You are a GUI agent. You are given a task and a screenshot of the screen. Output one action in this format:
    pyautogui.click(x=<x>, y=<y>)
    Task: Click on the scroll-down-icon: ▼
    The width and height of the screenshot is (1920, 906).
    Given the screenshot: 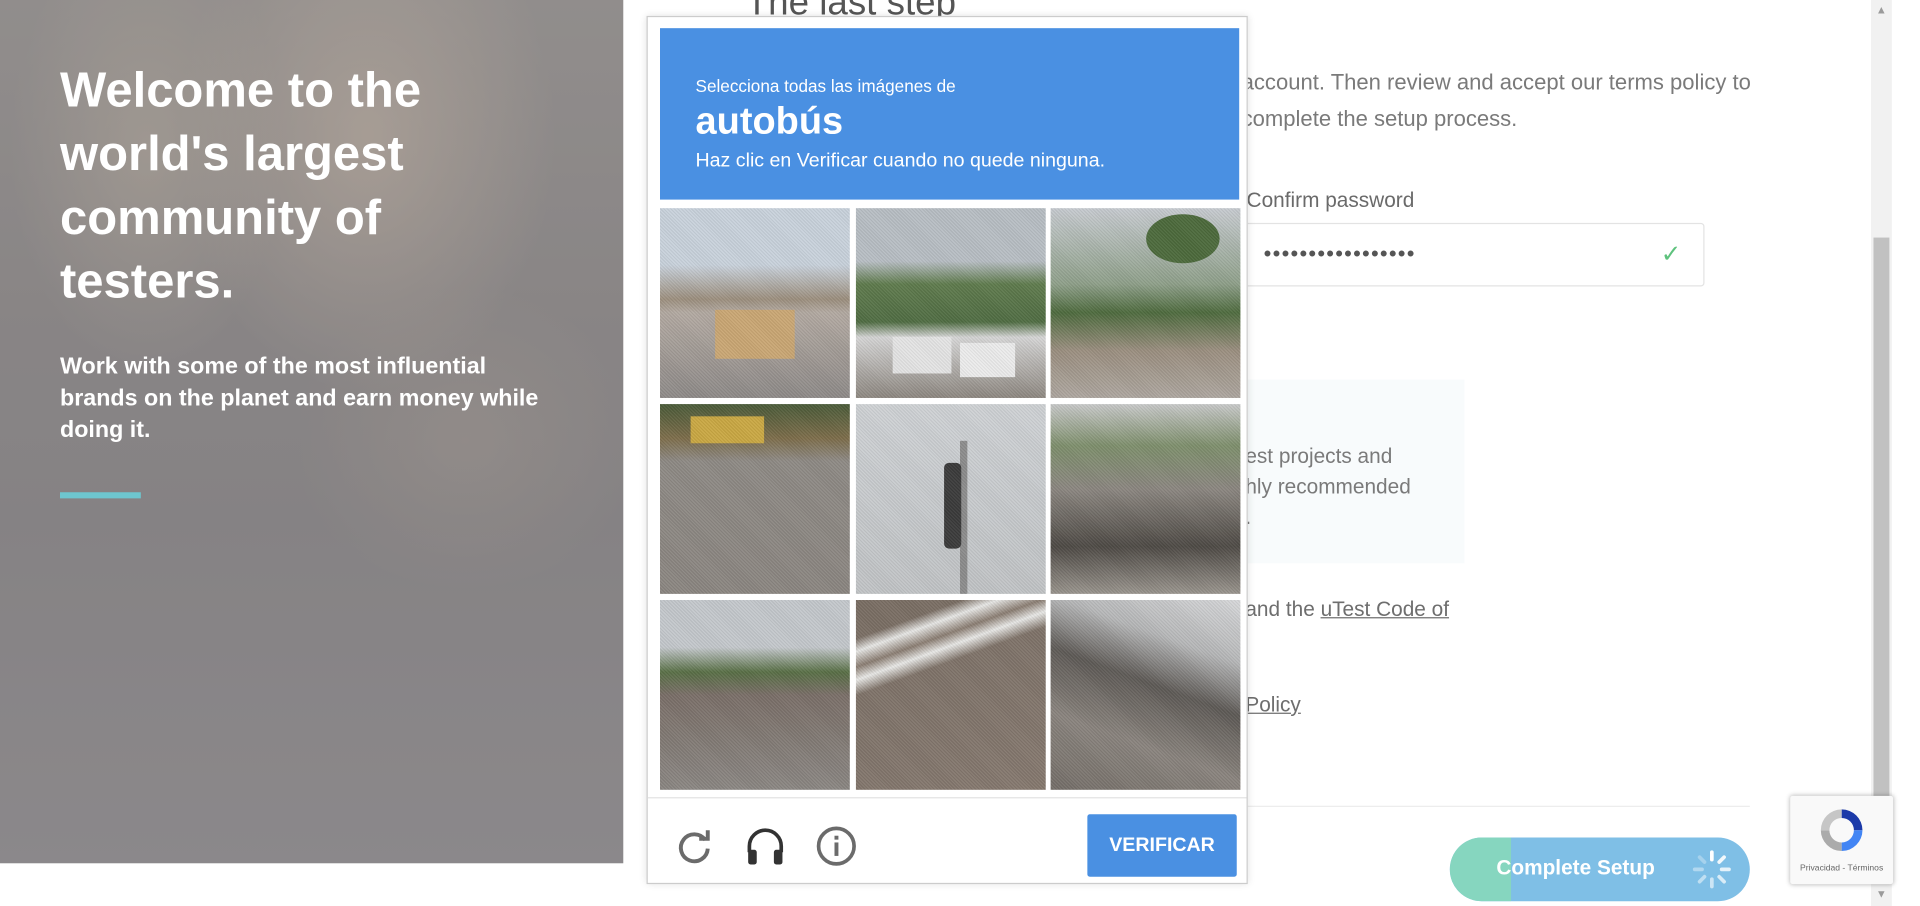 What is the action you would take?
    pyautogui.click(x=1881, y=894)
    